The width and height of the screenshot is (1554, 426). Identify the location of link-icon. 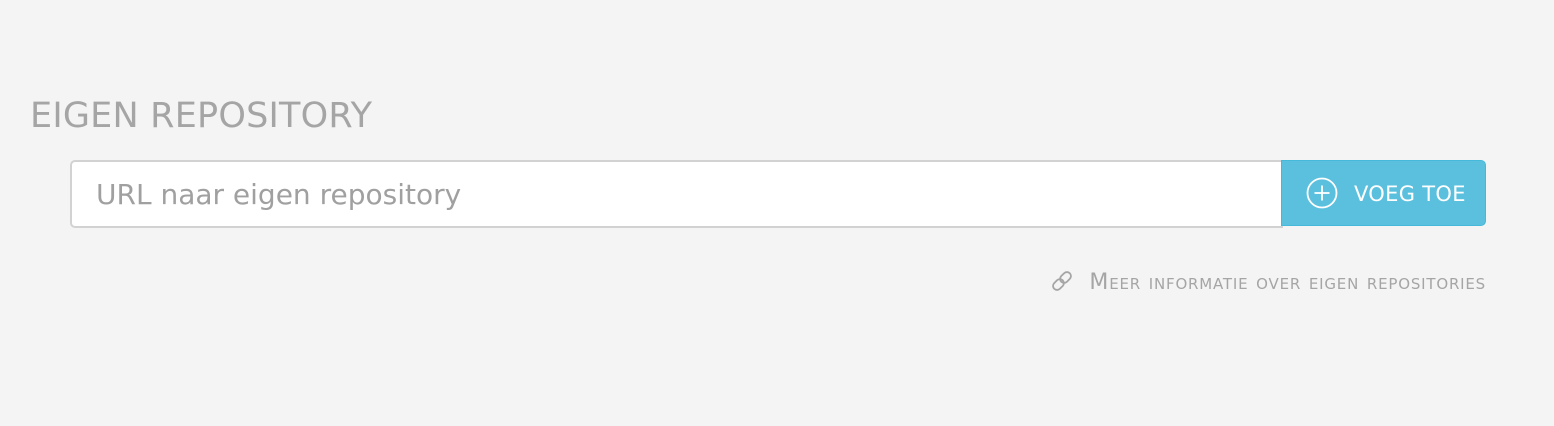
(1062, 281).